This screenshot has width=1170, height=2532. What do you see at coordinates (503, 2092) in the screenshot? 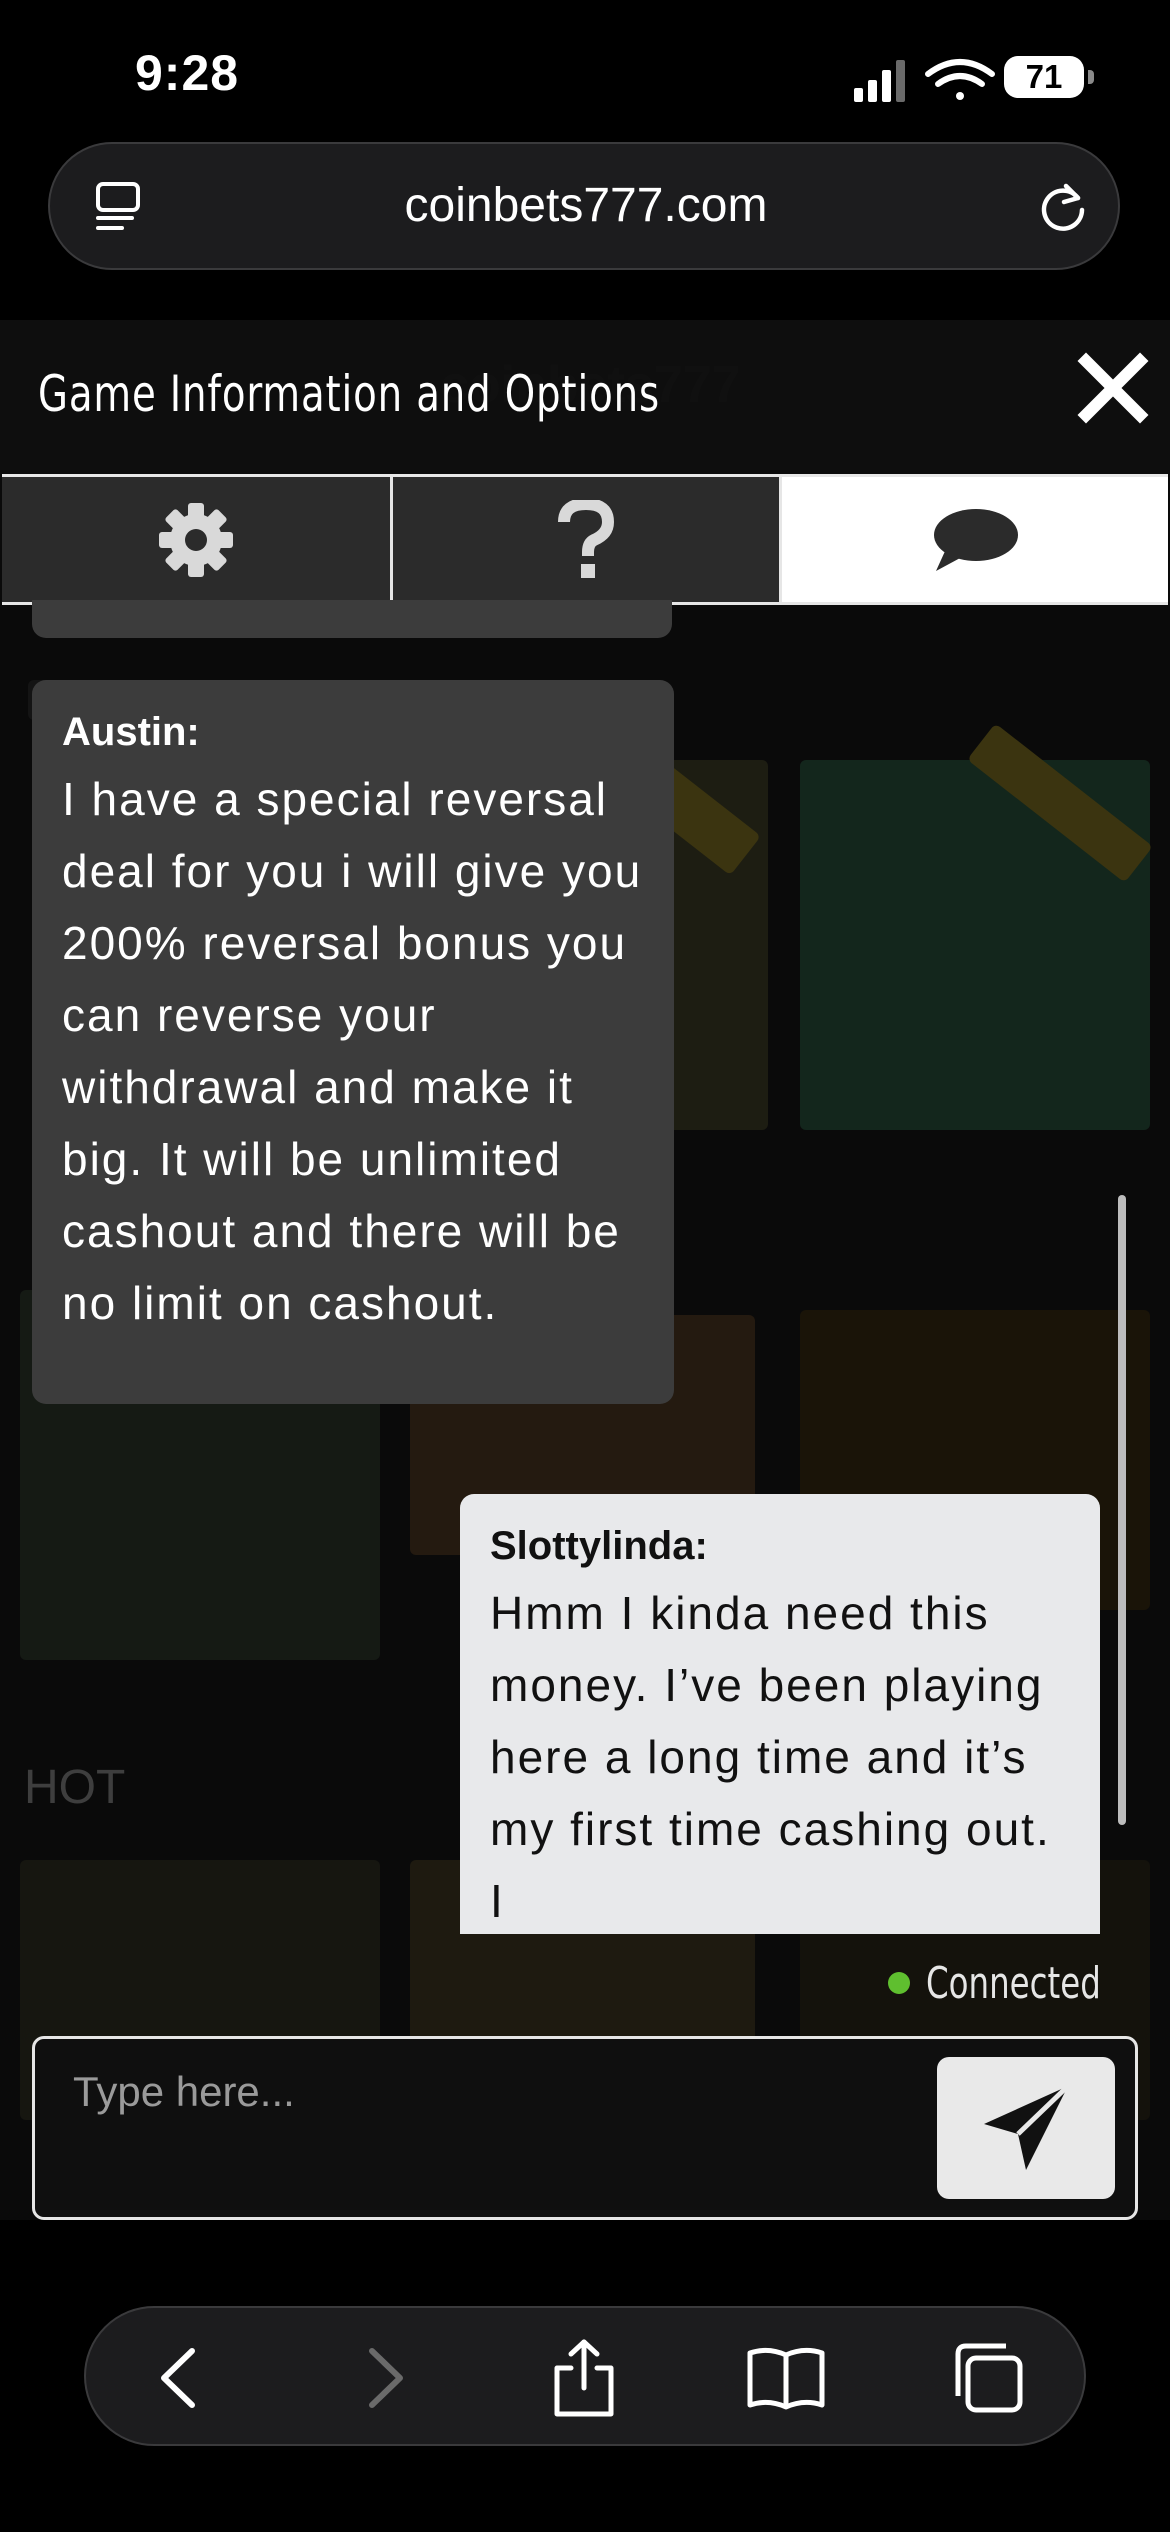
I see `chat-input` at bounding box center [503, 2092].